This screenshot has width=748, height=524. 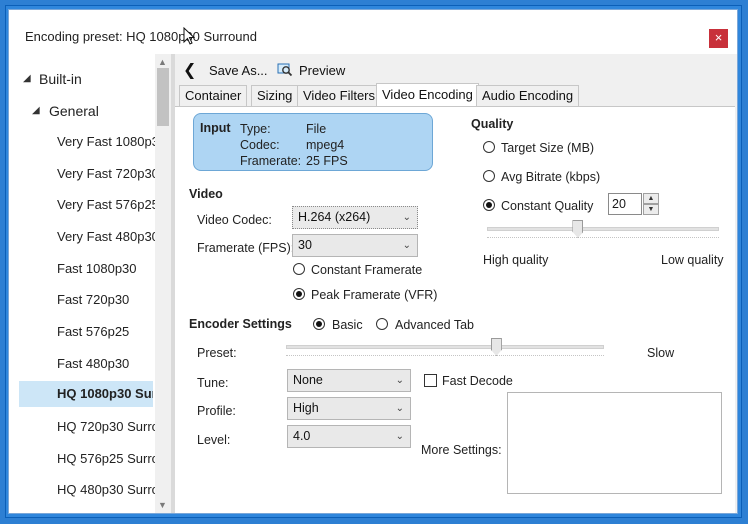 What do you see at coordinates (234, 220) in the screenshot?
I see `video-codec-label: Video Codec:` at bounding box center [234, 220].